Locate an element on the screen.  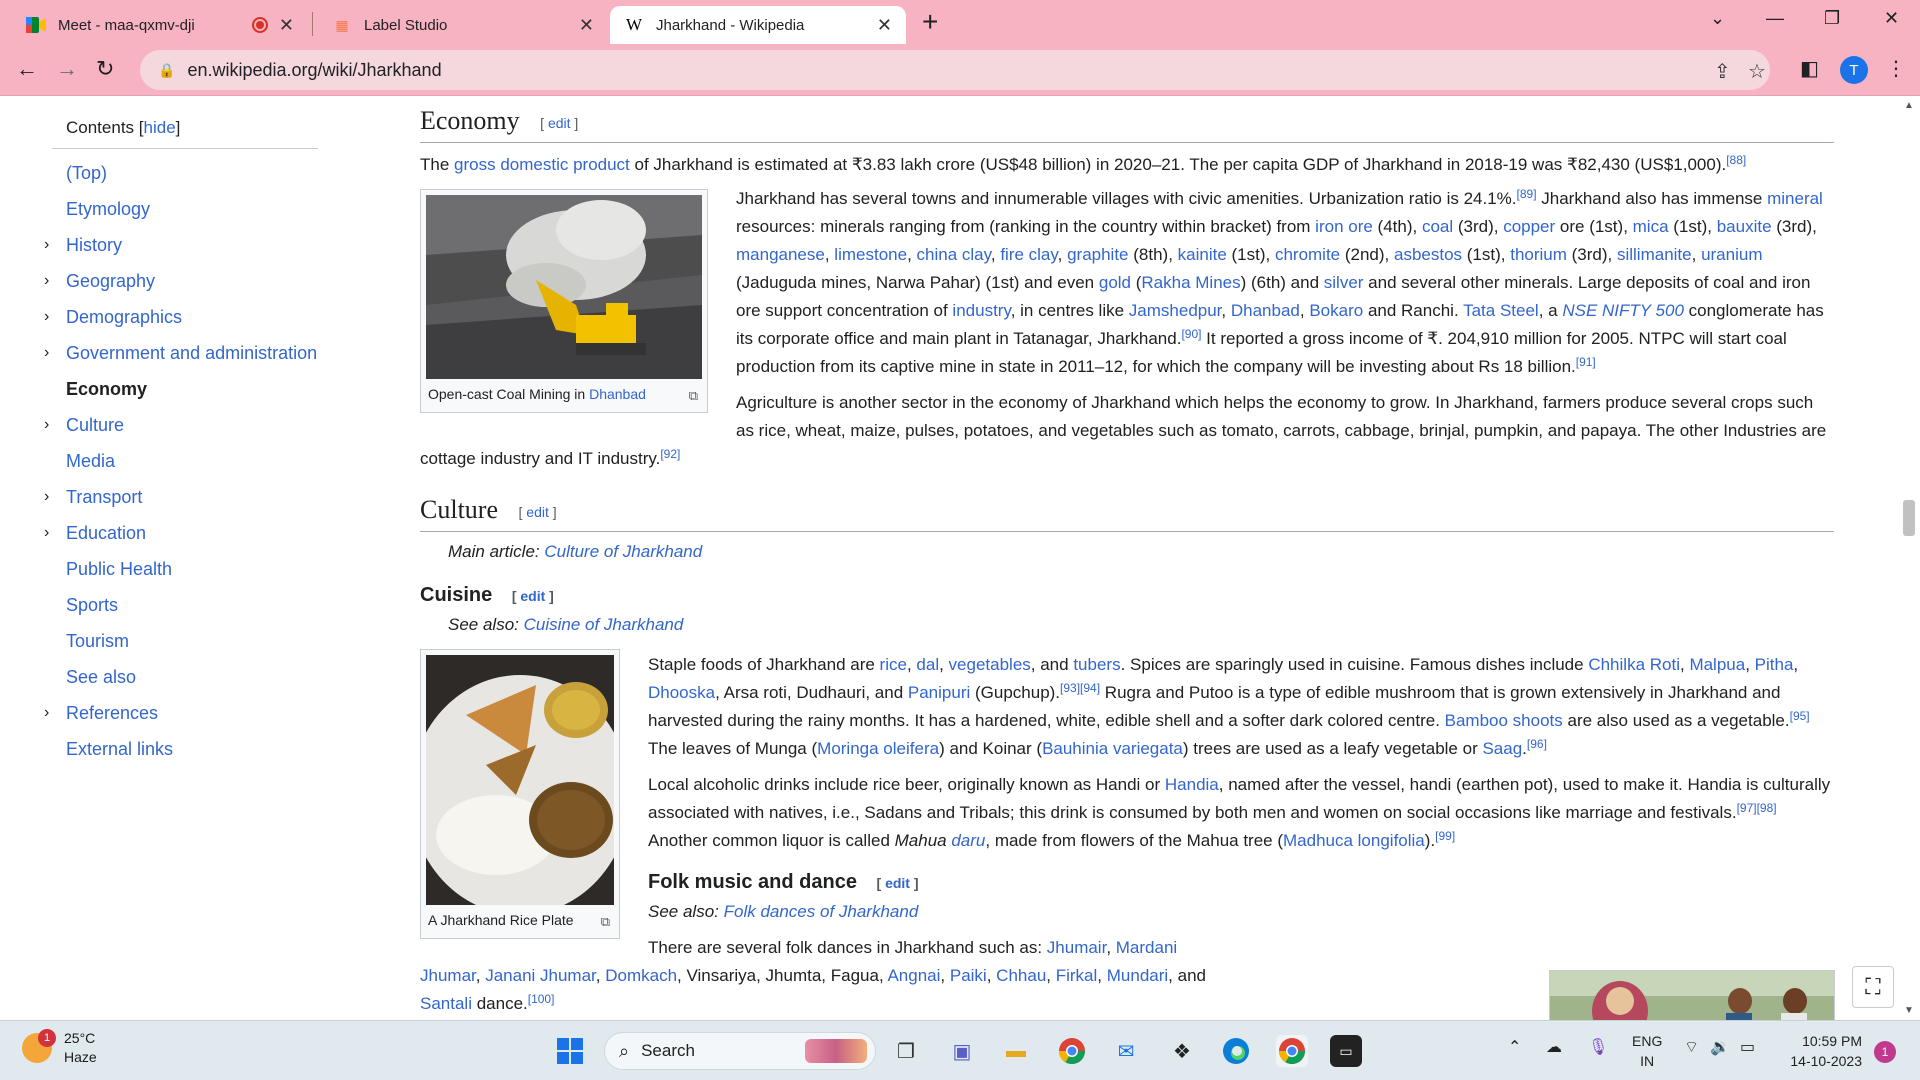
inline-link: Firkal is located at coordinates (1077, 975).